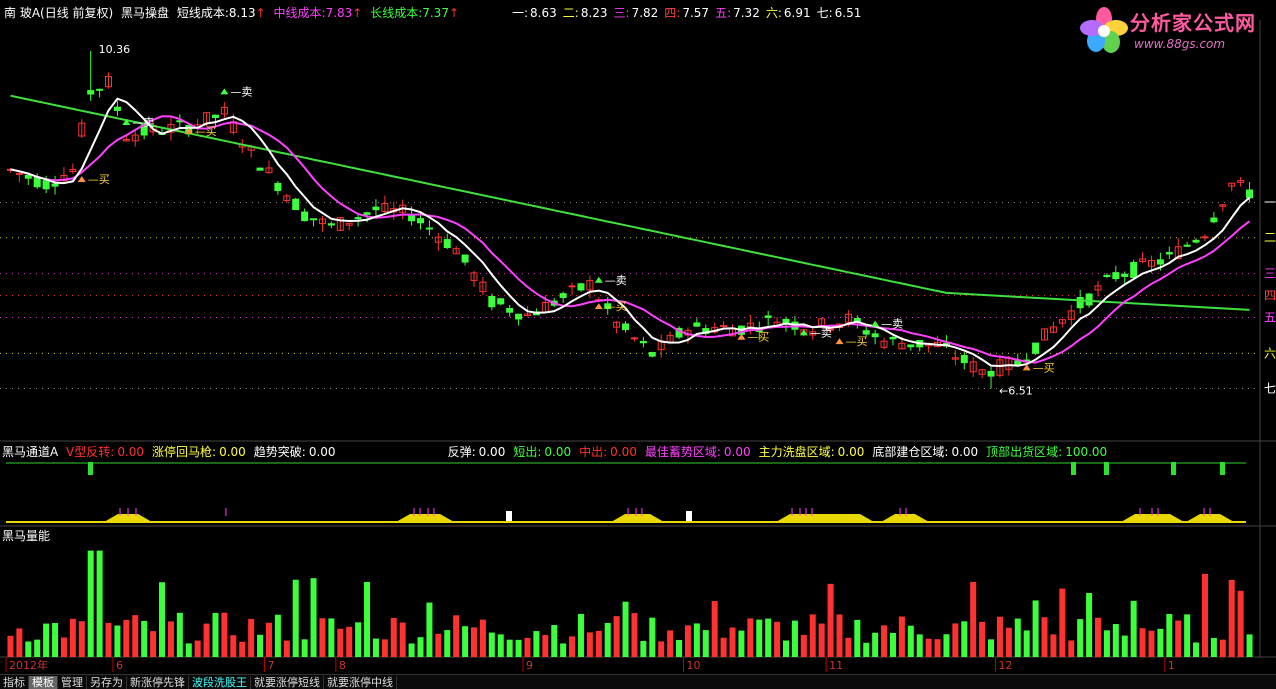 Image resolution: width=1276 pixels, height=689 pixels. I want to click on level-key: 一:, so click(520, 13).